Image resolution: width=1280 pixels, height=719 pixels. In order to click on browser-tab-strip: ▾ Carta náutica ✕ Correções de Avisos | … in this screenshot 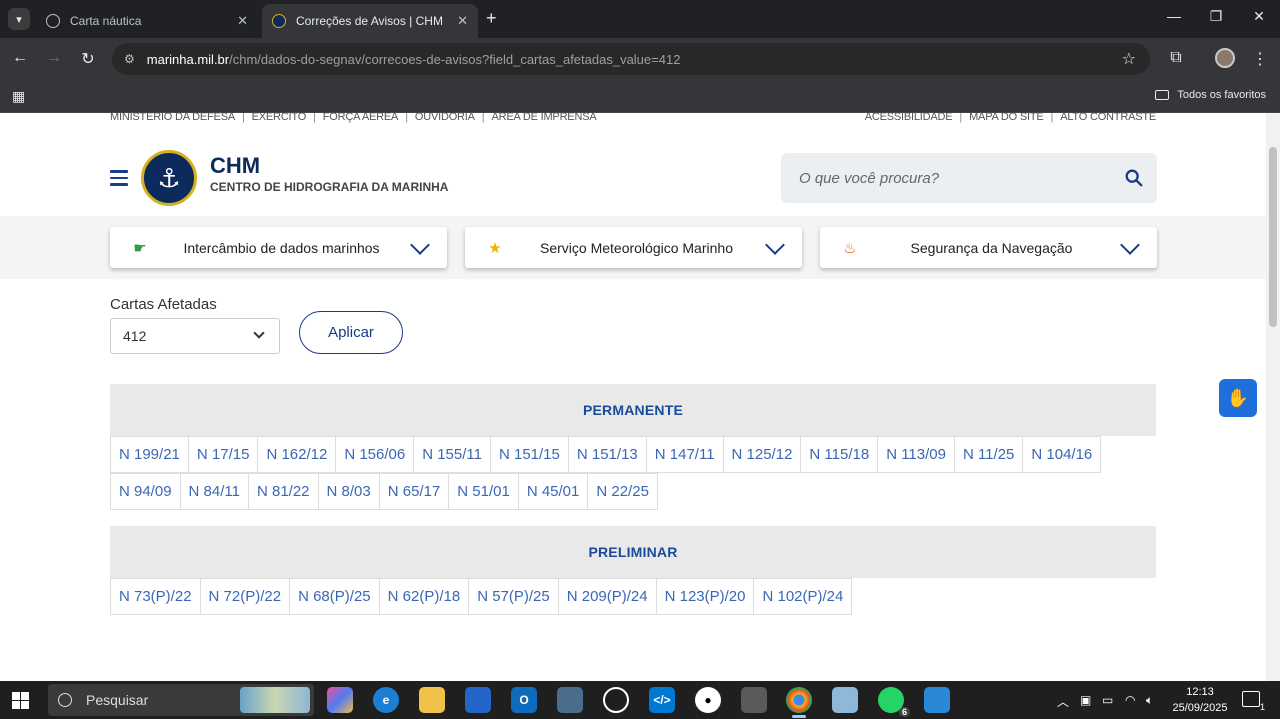, I will do `click(640, 19)`.